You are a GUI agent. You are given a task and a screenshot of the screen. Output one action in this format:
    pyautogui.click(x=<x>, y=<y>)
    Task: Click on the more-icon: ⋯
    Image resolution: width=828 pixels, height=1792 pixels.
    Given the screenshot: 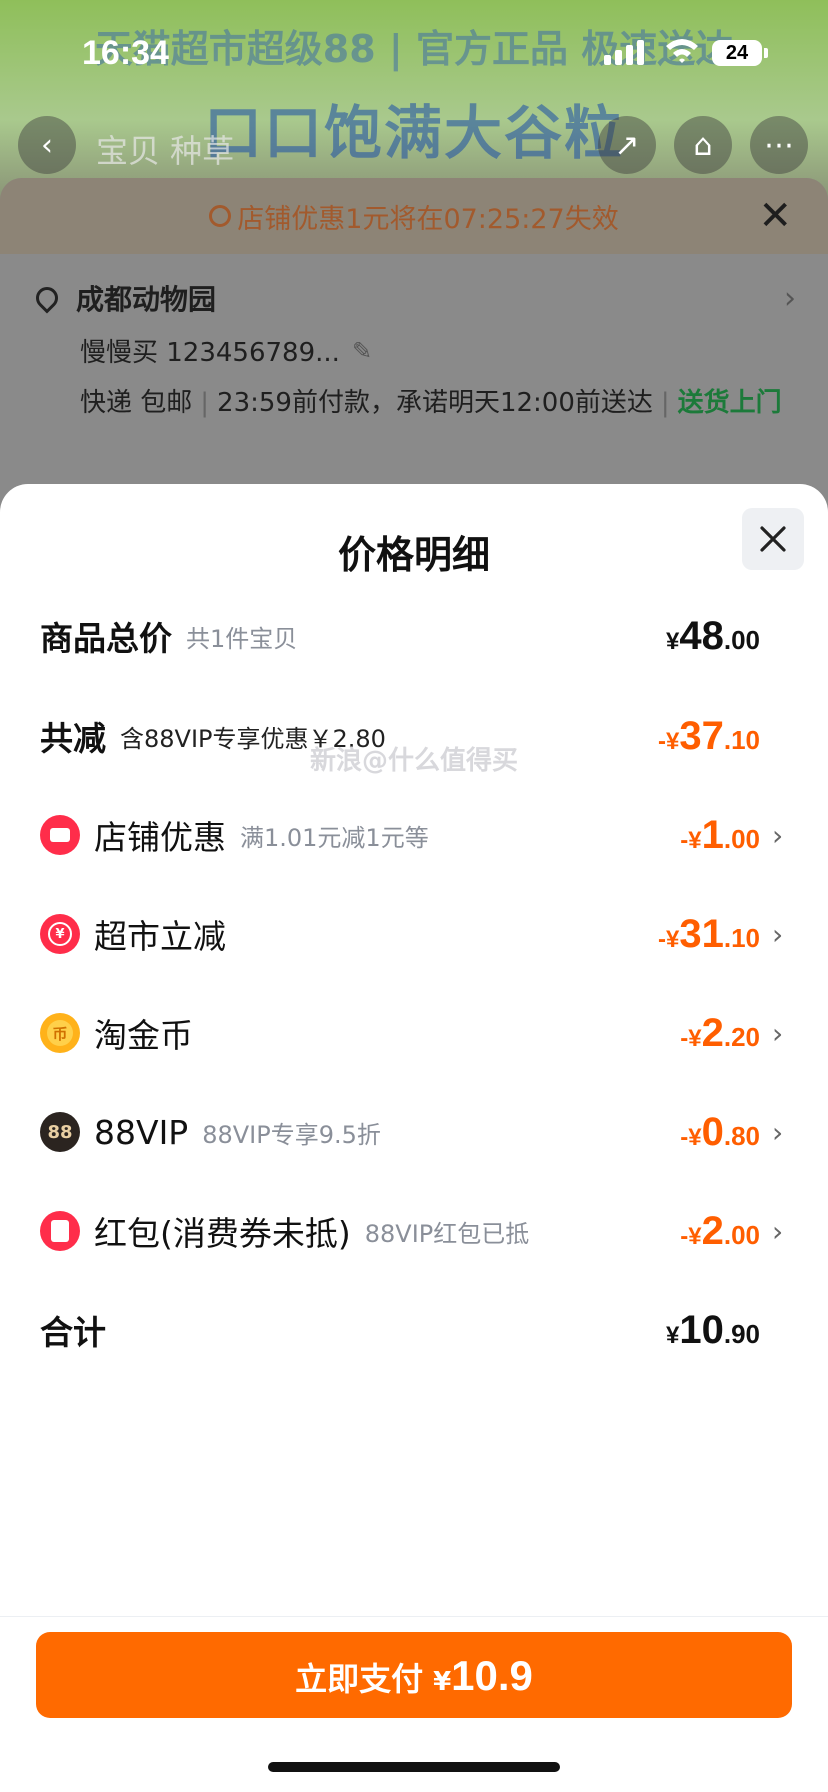 What is the action you would take?
    pyautogui.click(x=779, y=145)
    